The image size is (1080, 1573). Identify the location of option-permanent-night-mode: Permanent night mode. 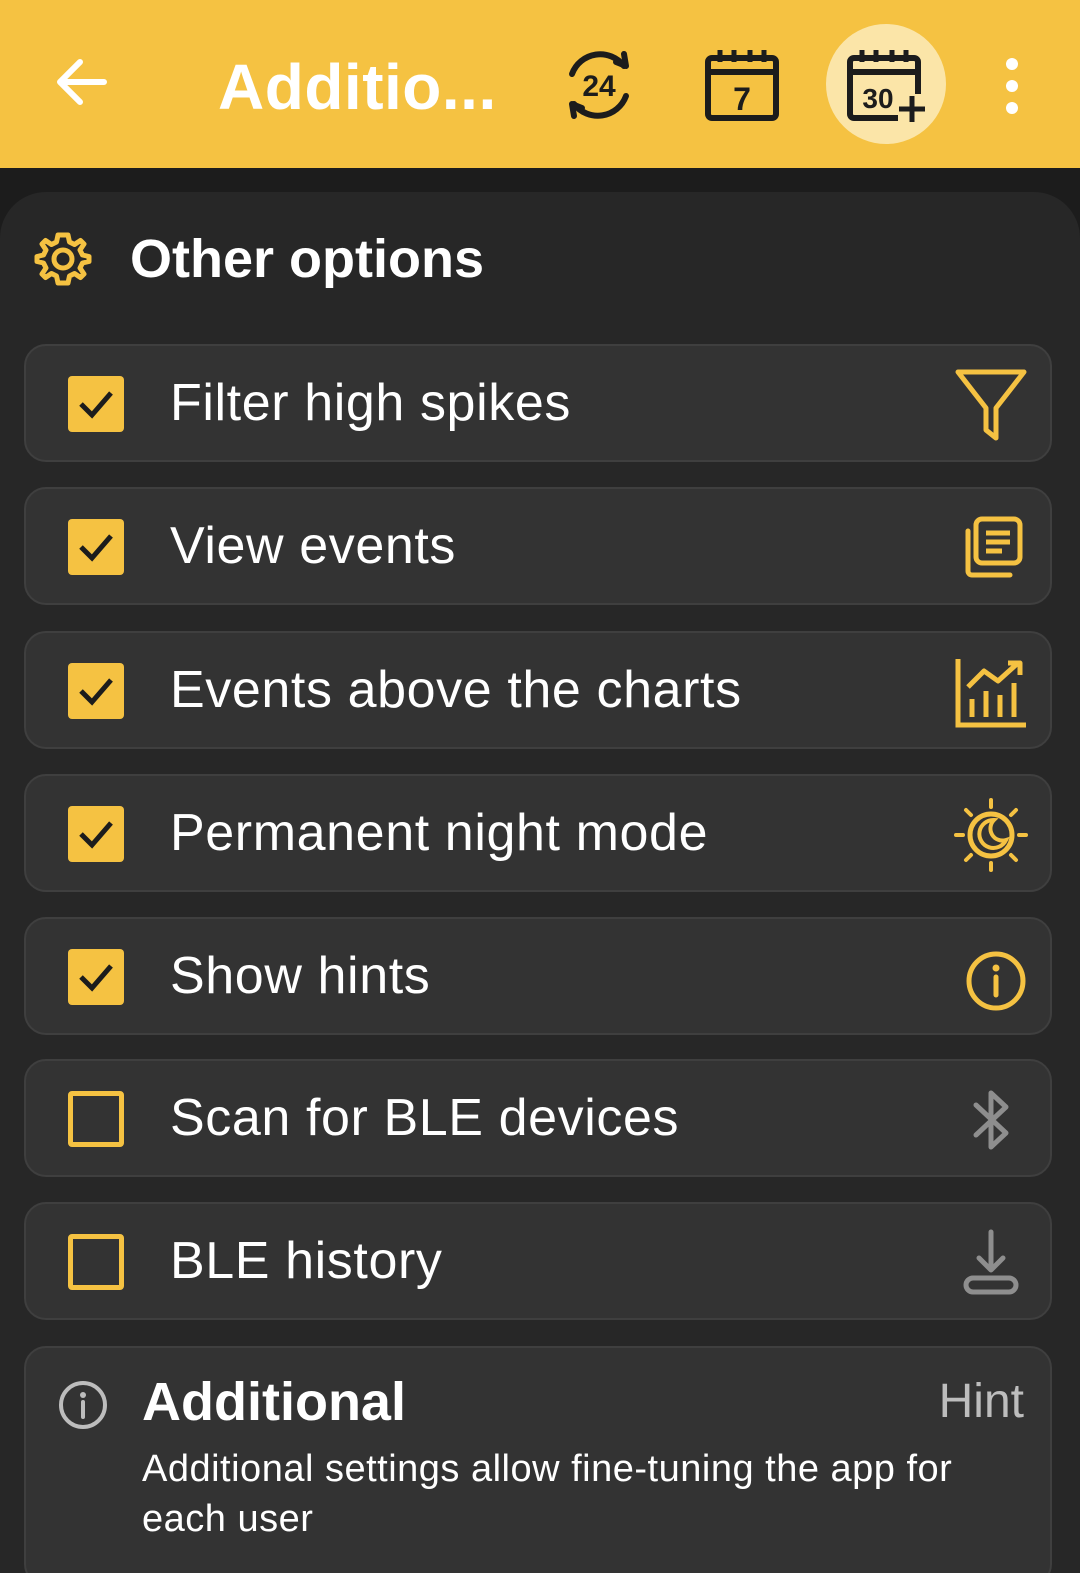
(538, 833).